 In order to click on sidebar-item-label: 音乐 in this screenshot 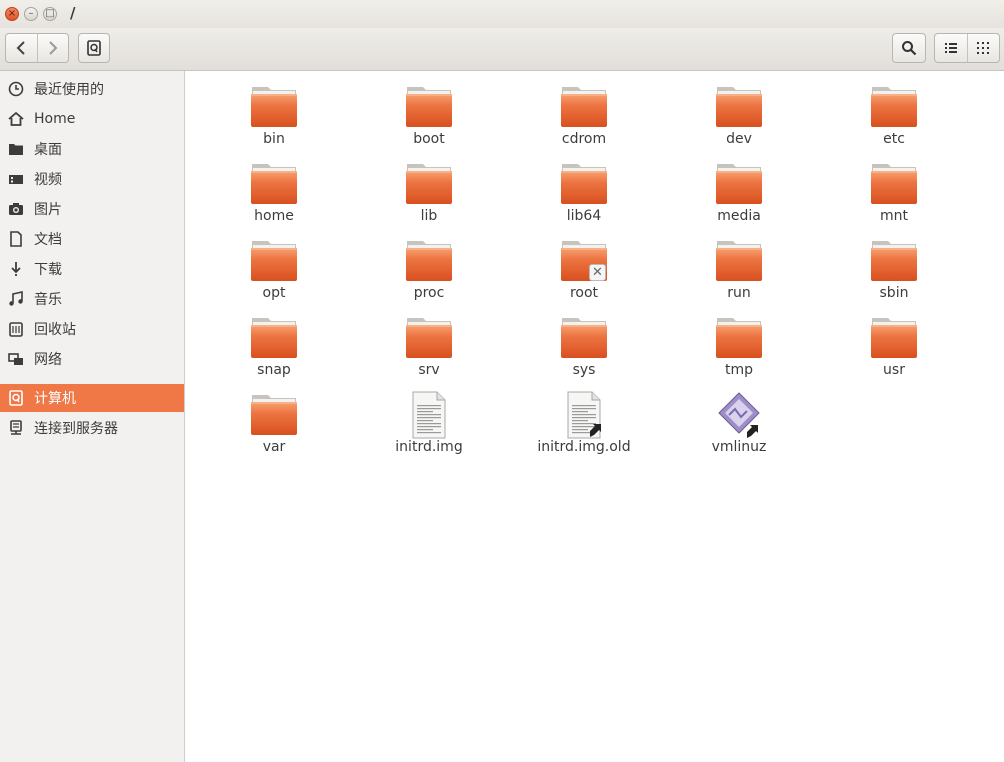, I will do `click(48, 300)`.